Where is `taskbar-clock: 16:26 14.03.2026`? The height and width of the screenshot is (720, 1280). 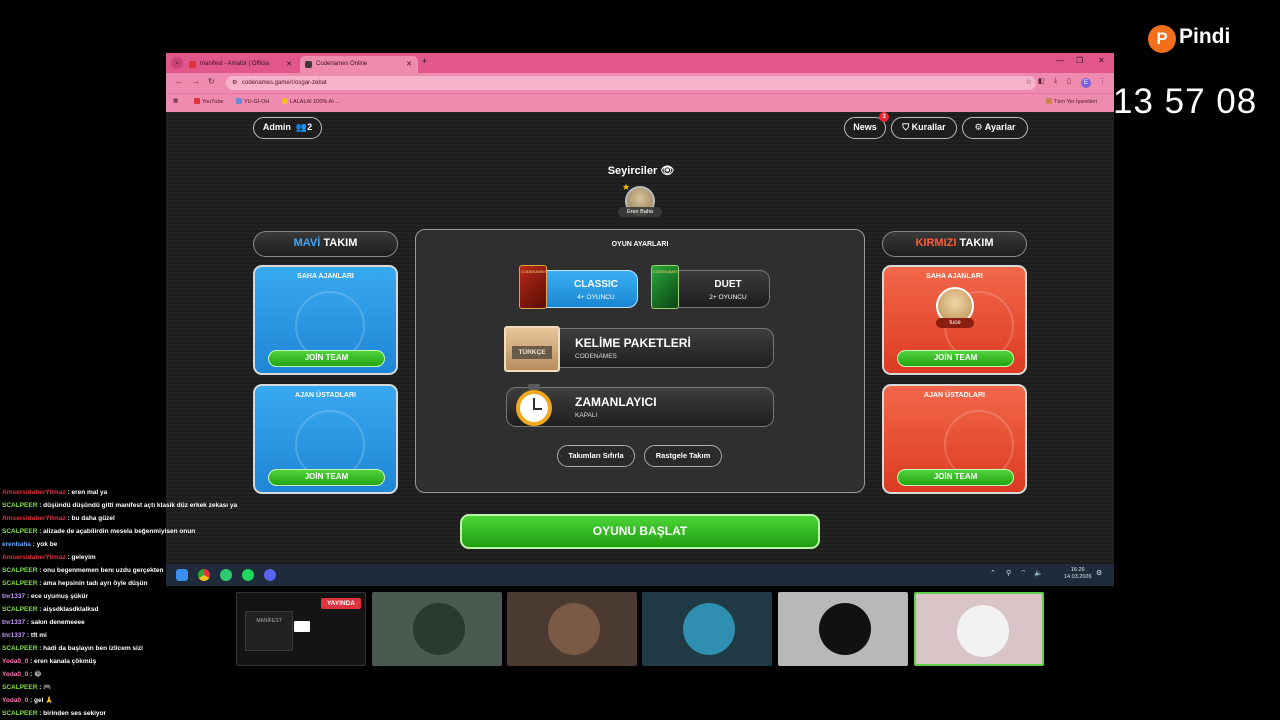
taskbar-clock: 16:26 14.03.2026 is located at coordinates (1078, 574).